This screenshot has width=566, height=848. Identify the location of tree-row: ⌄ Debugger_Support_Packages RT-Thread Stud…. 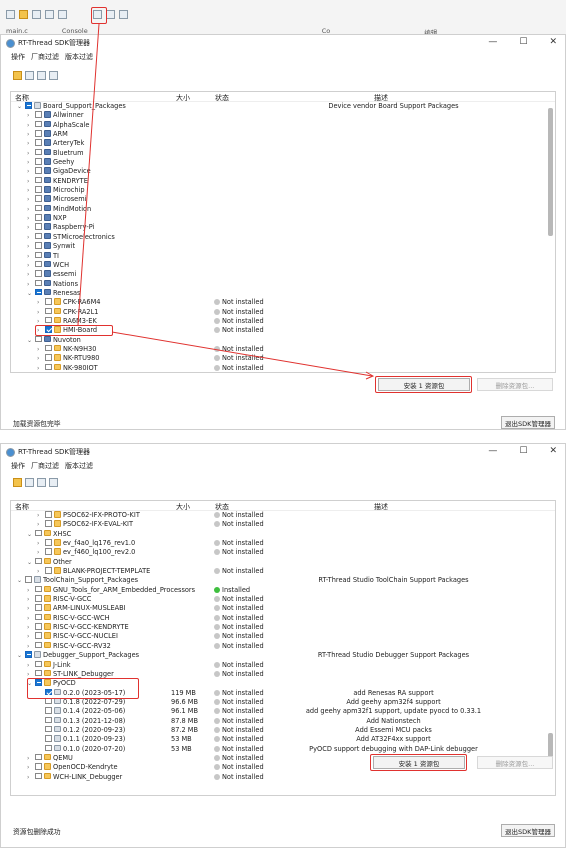
(283, 655).